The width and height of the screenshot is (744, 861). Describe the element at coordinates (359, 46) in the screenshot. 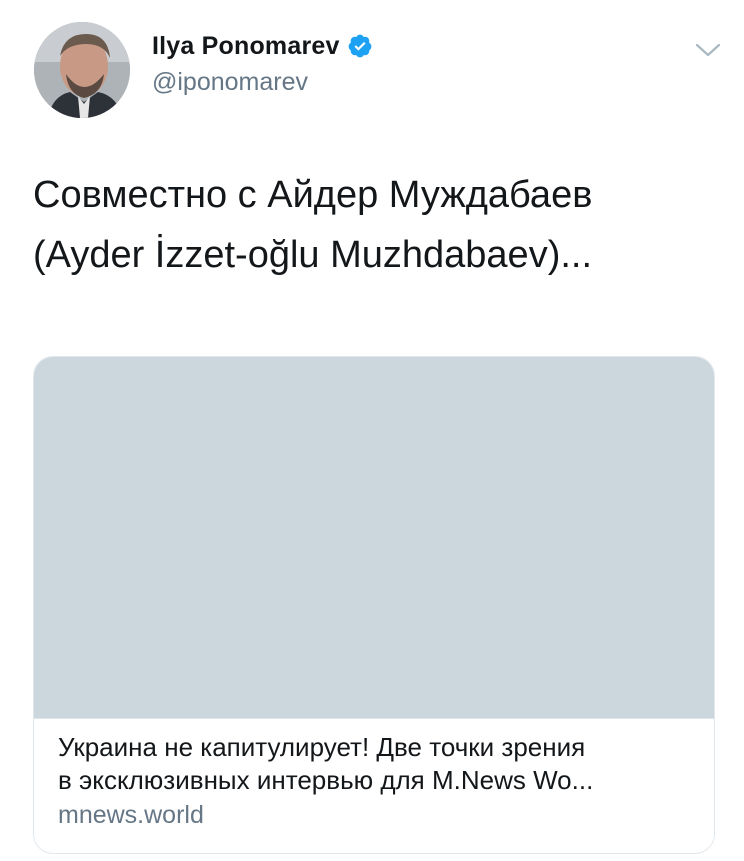

I see `verified-badge-icon` at that location.